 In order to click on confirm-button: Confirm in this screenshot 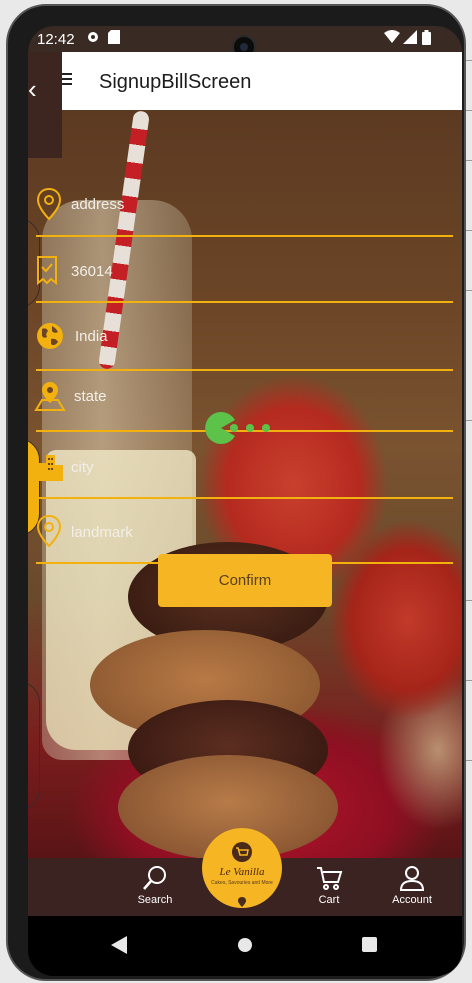, I will do `click(245, 580)`.